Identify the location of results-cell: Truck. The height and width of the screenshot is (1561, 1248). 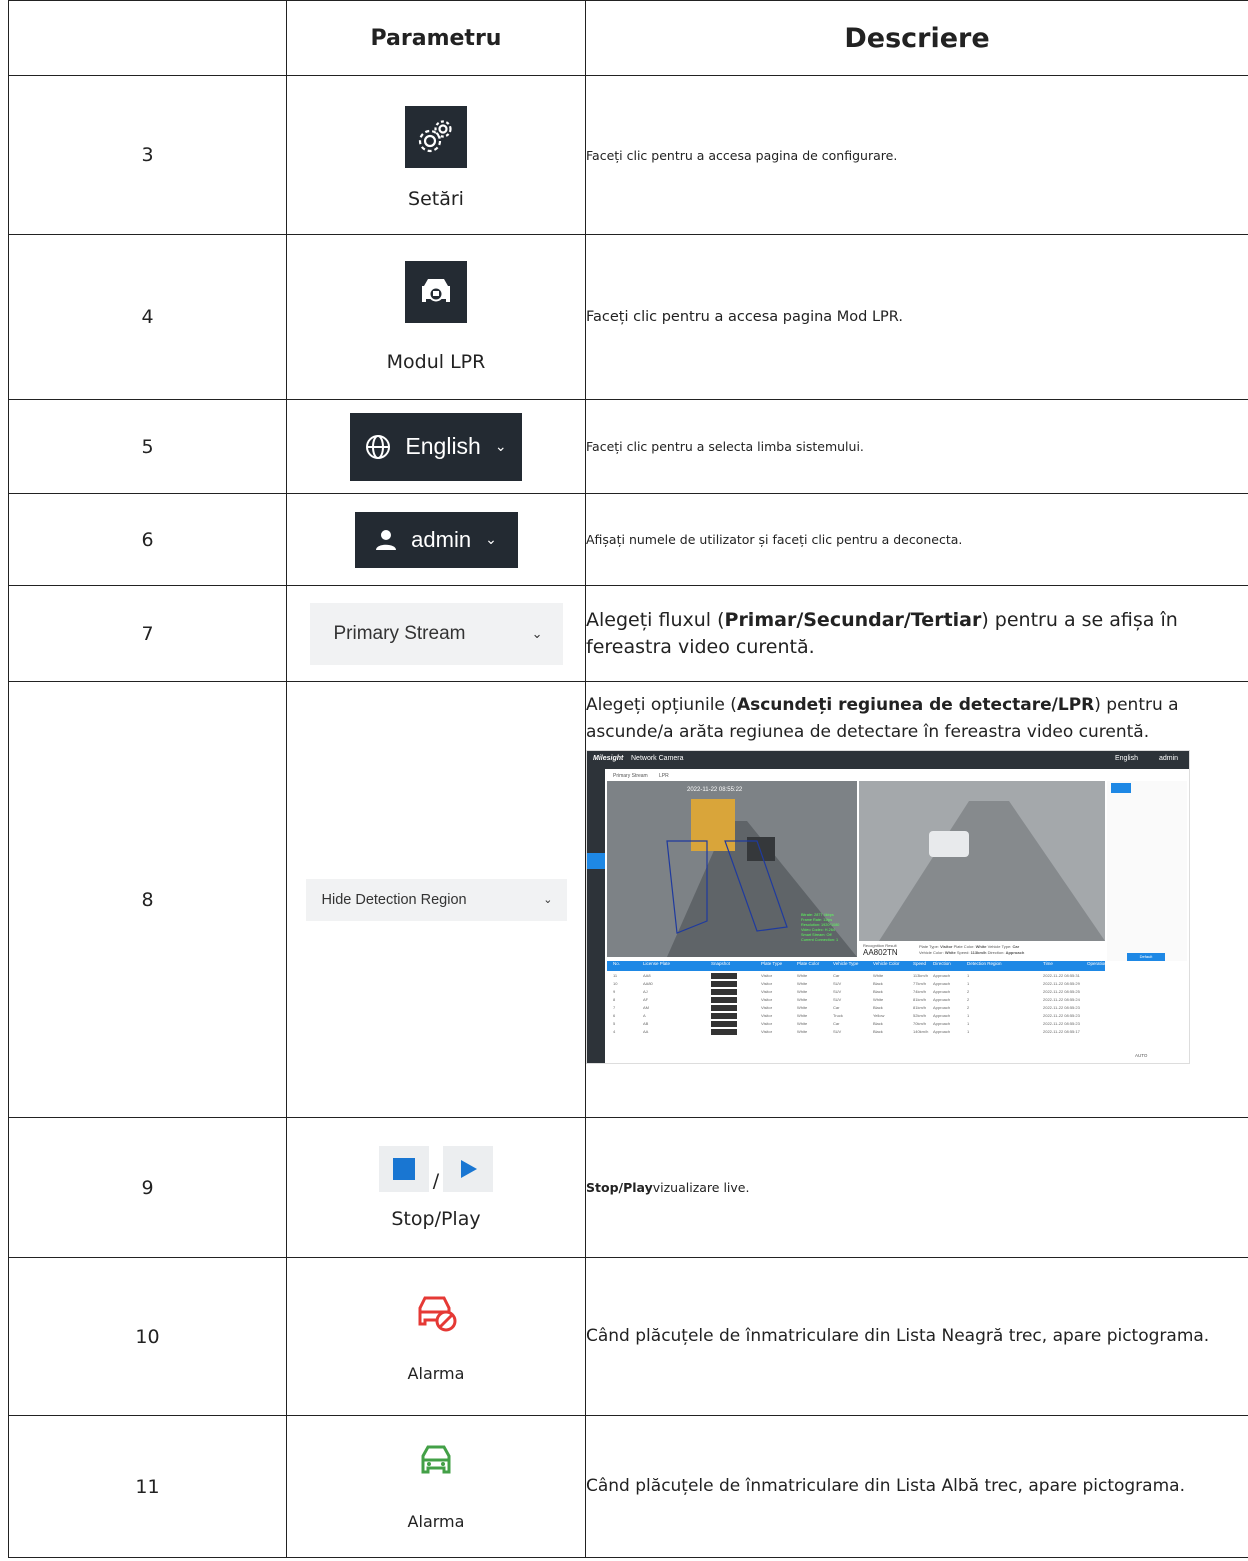
(838, 1016).